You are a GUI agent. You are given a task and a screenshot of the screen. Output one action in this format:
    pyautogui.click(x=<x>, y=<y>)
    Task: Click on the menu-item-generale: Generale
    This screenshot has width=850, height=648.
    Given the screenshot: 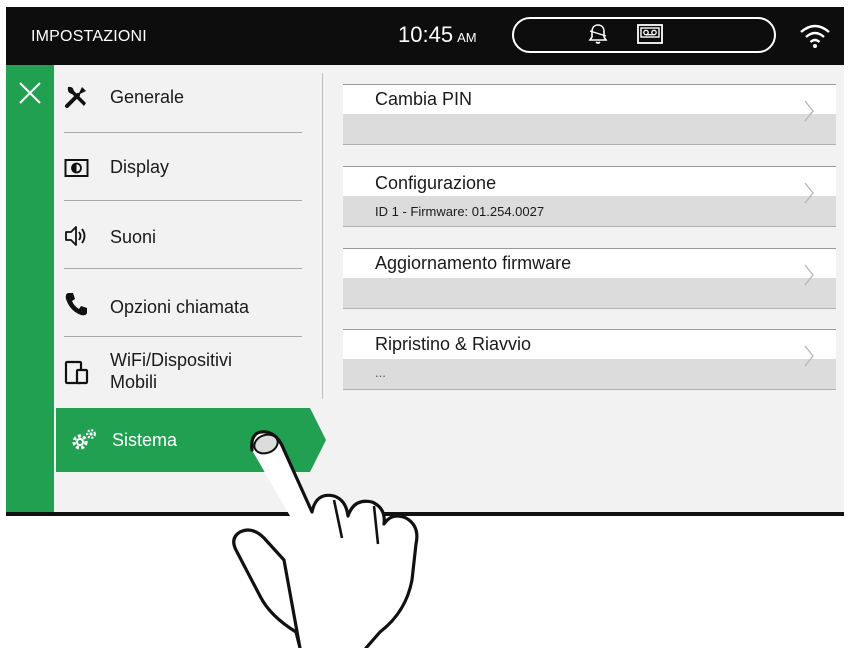 What is the action you would take?
    pyautogui.click(x=178, y=99)
    